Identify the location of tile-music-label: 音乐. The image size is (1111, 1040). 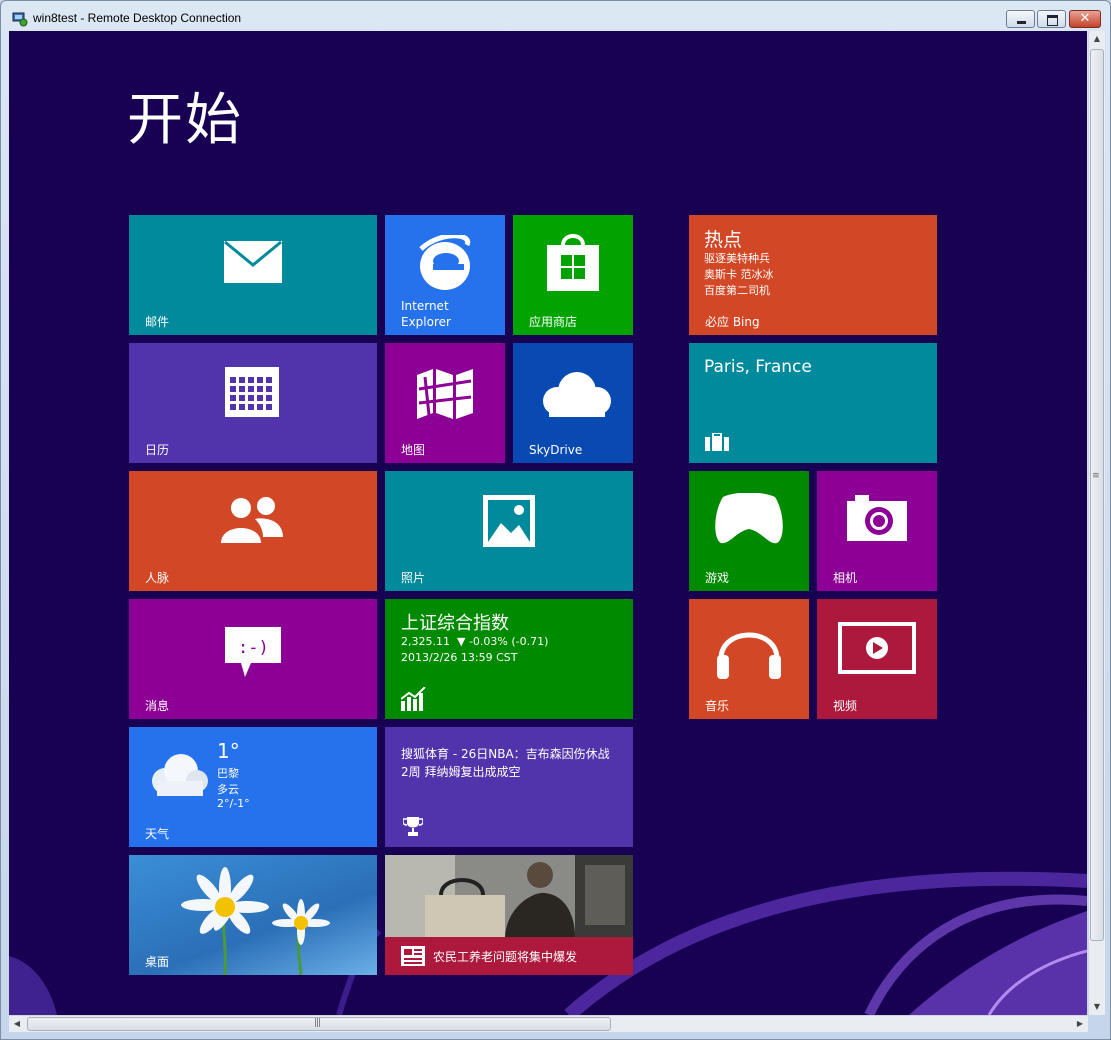
(717, 706).